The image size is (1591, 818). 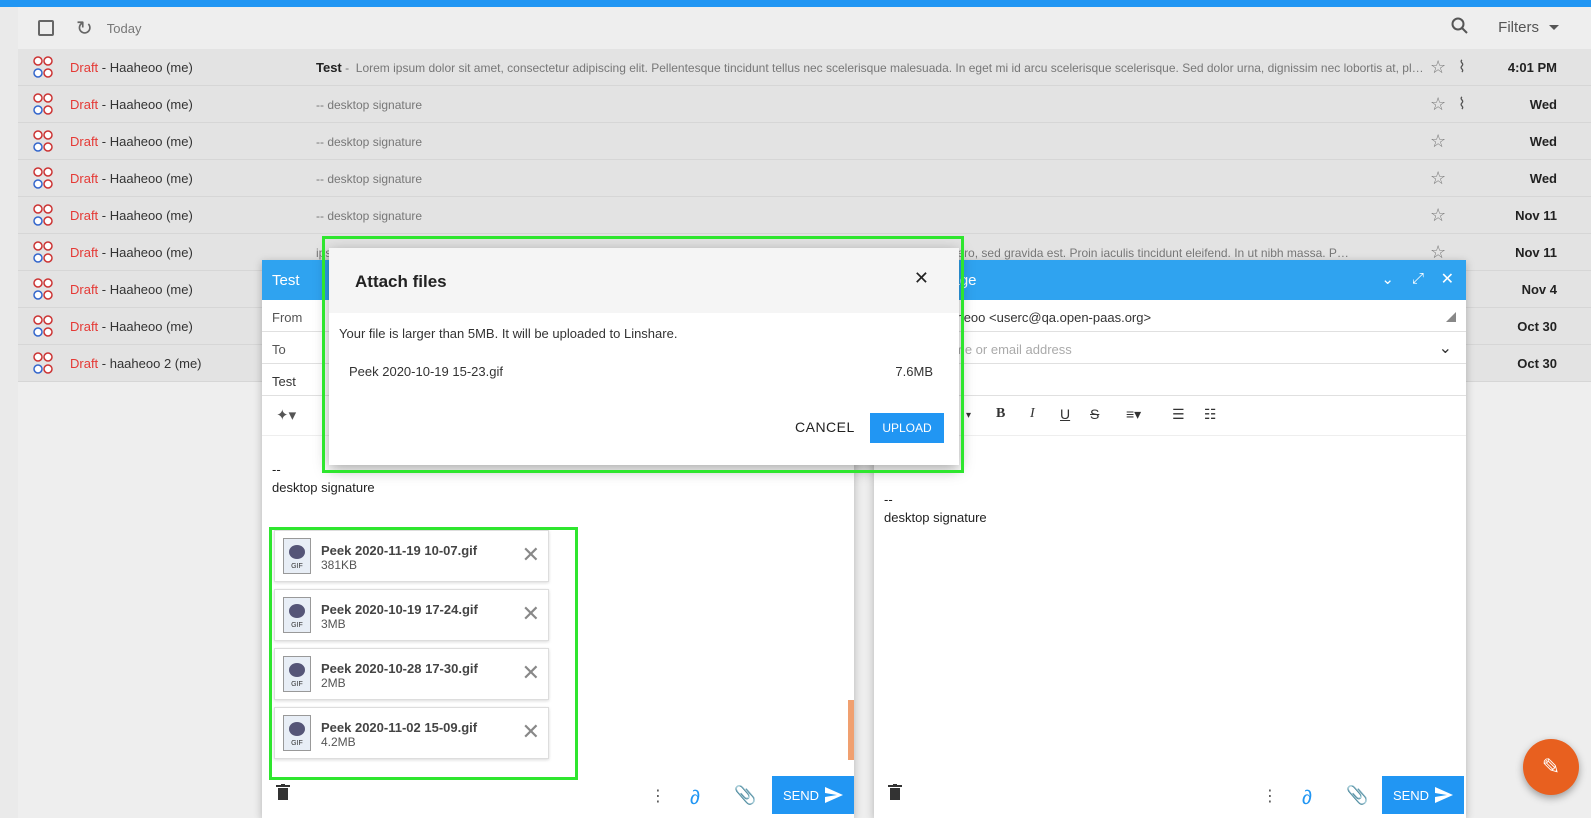 I want to click on format-toolbar-right: A ▾ B I U S ≡▾ ☰ ☷, so click(x=1170, y=416).